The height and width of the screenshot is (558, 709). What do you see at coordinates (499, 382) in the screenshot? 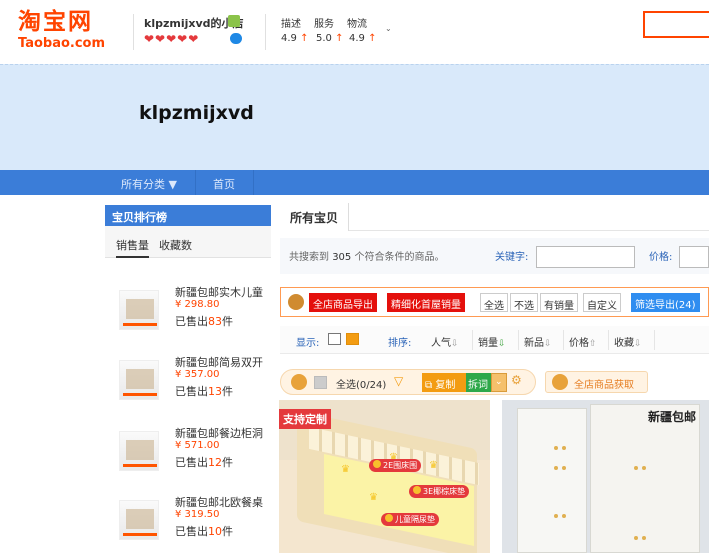
I see `dropdown-arrow-icon: ⌄` at bounding box center [499, 382].